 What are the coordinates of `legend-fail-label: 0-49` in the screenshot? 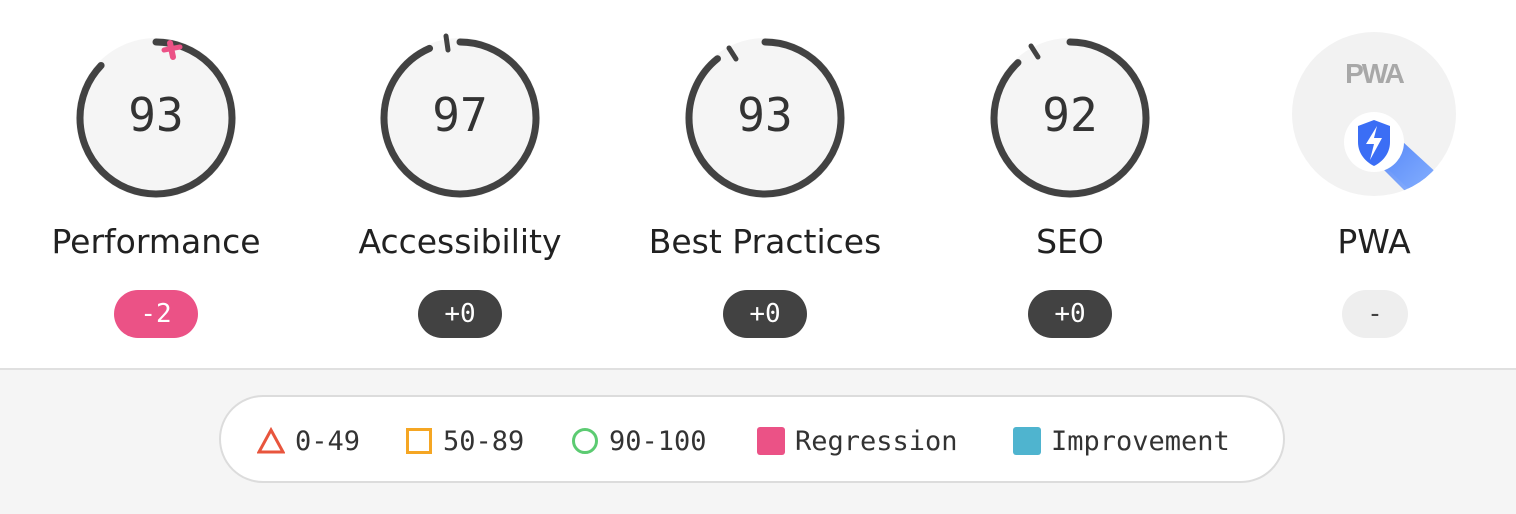 It's located at (328, 441).